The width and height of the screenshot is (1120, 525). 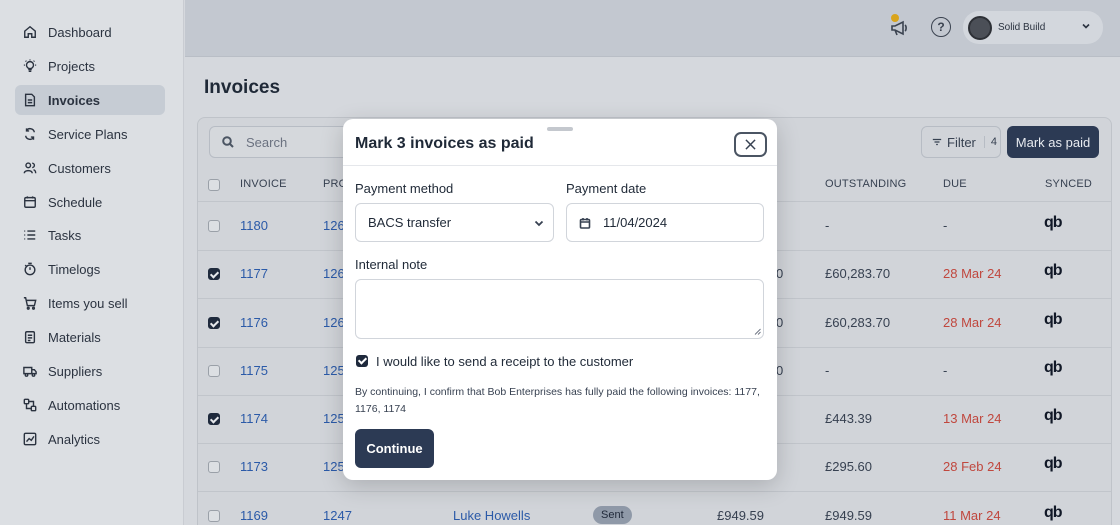 I want to click on send-receipt-checkbox, so click(x=362, y=361).